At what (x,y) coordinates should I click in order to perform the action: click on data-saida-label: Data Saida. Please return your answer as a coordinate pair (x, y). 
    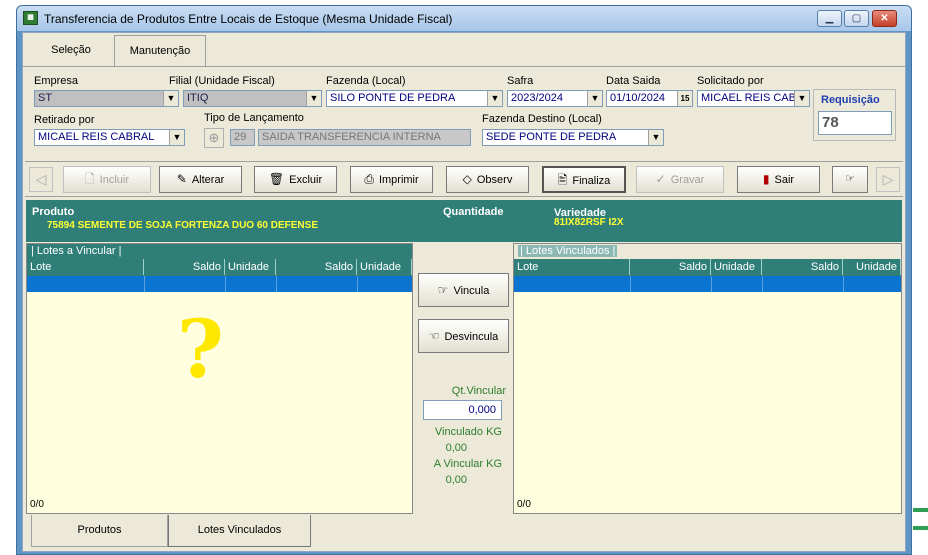
    Looking at the image, I should click on (633, 81).